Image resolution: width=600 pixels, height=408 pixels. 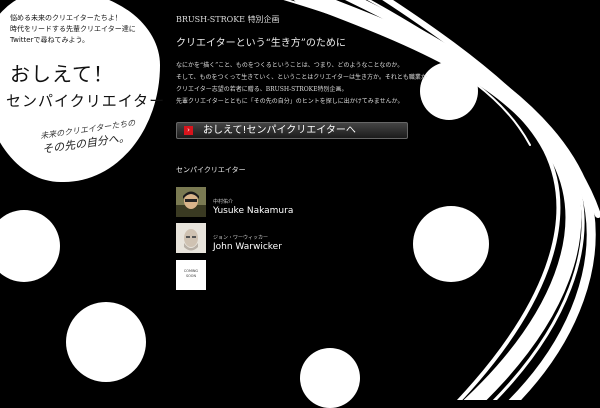 I want to click on ask-senpai-button: › おしえて!センパイクリエイターへ, so click(x=292, y=130).